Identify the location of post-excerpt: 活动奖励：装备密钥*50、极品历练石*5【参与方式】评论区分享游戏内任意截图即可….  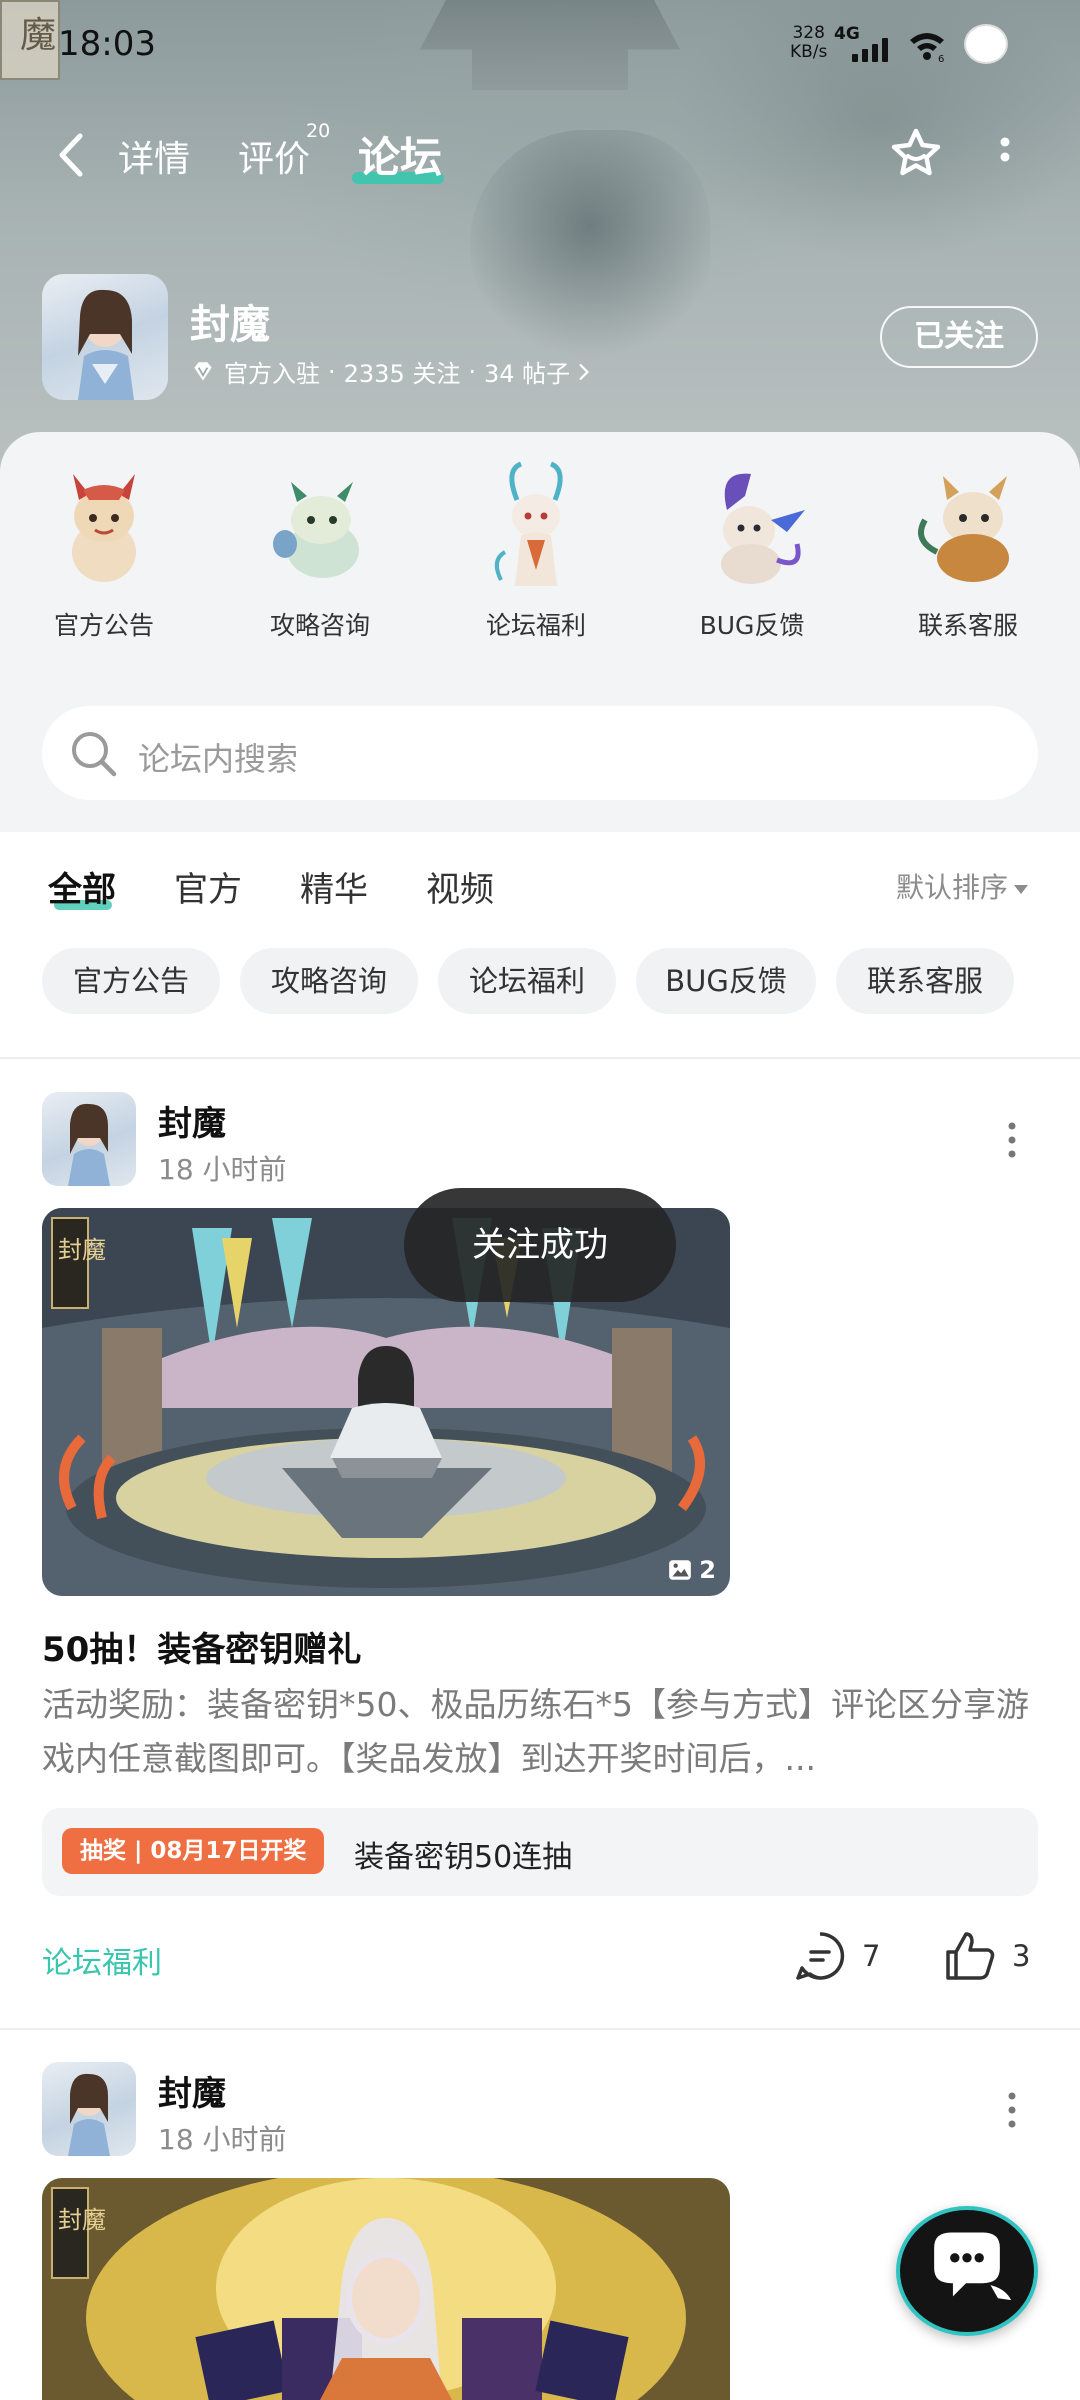
(540, 1732).